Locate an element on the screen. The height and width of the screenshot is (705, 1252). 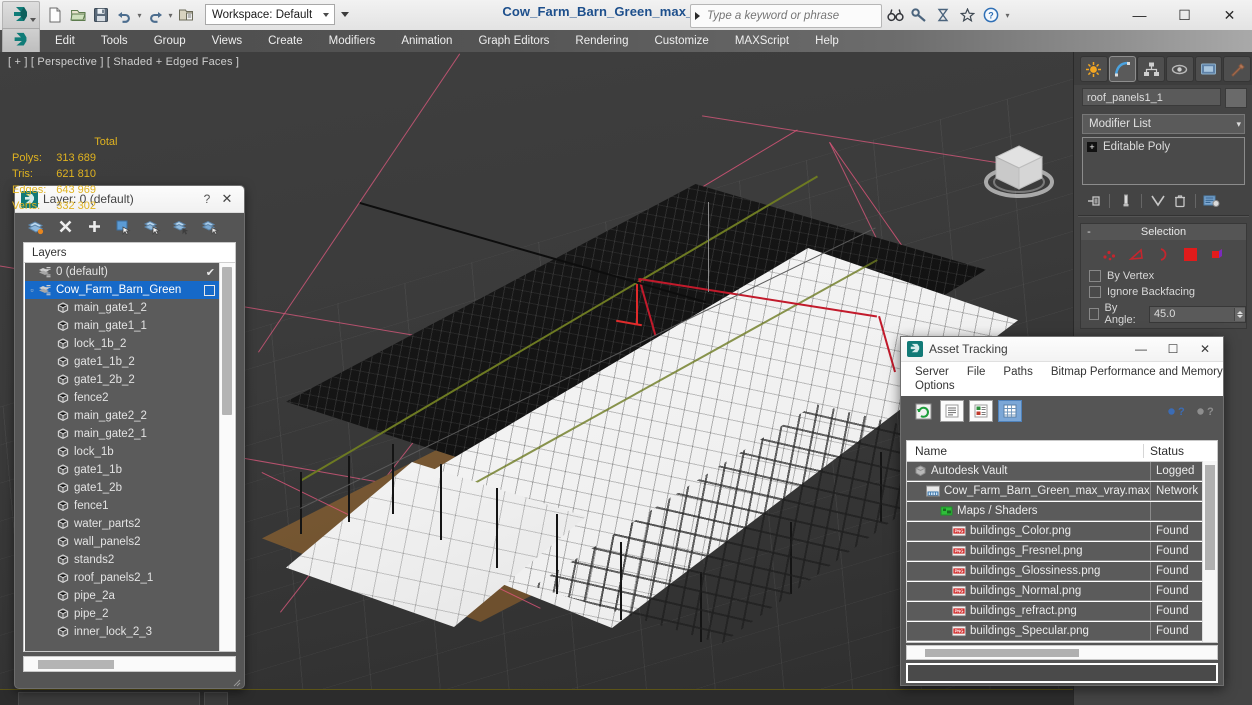
asset-row-name-cell: PNG buildings_refract.png is located at coordinates (1028, 610).